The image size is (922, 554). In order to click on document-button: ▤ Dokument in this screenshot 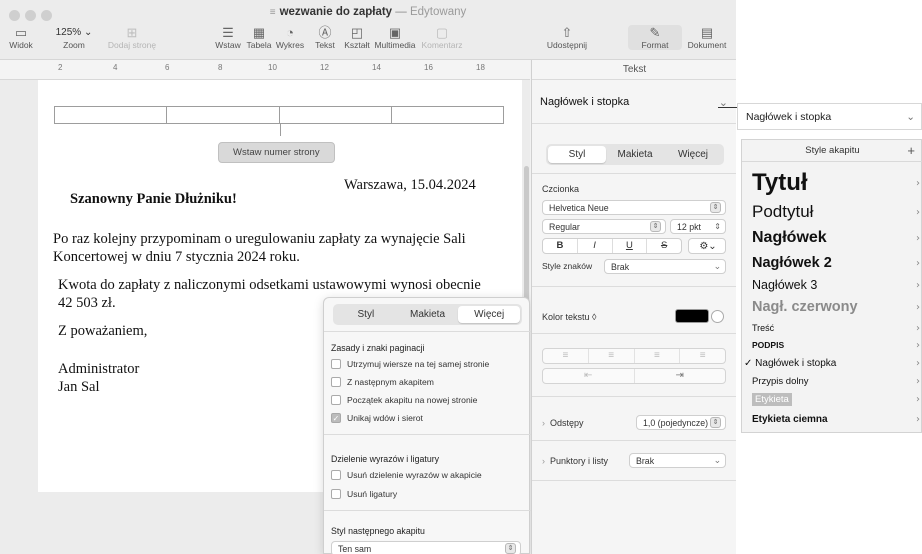, I will do `click(707, 37)`.